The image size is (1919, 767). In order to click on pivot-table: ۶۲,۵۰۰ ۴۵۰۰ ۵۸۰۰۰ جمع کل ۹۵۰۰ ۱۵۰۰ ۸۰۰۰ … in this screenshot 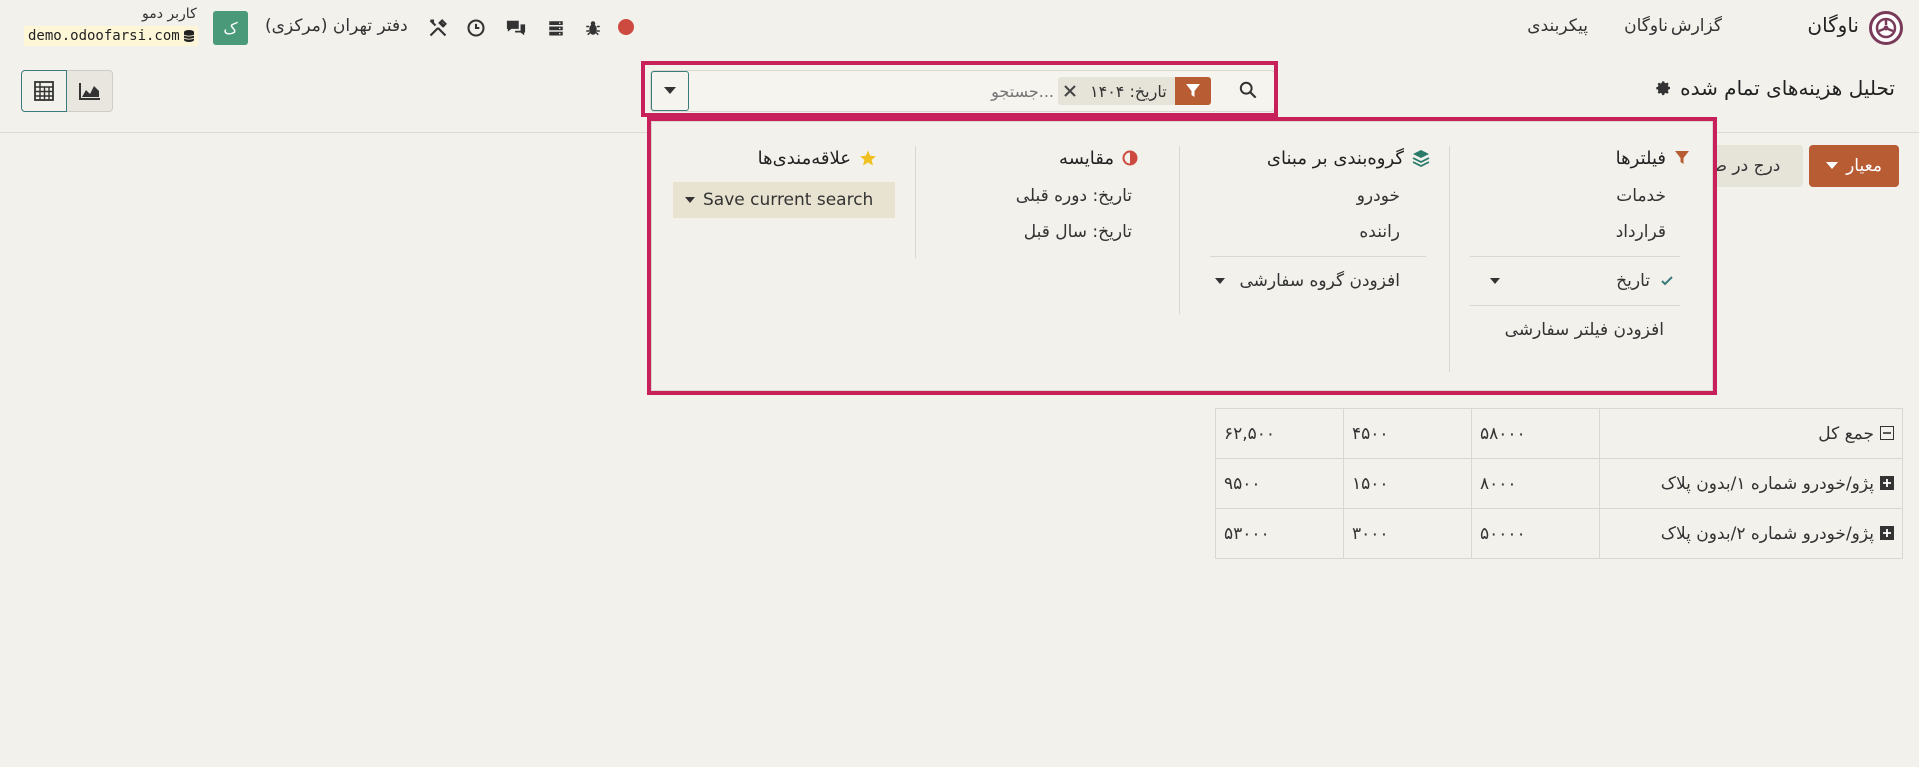, I will do `click(1559, 483)`.